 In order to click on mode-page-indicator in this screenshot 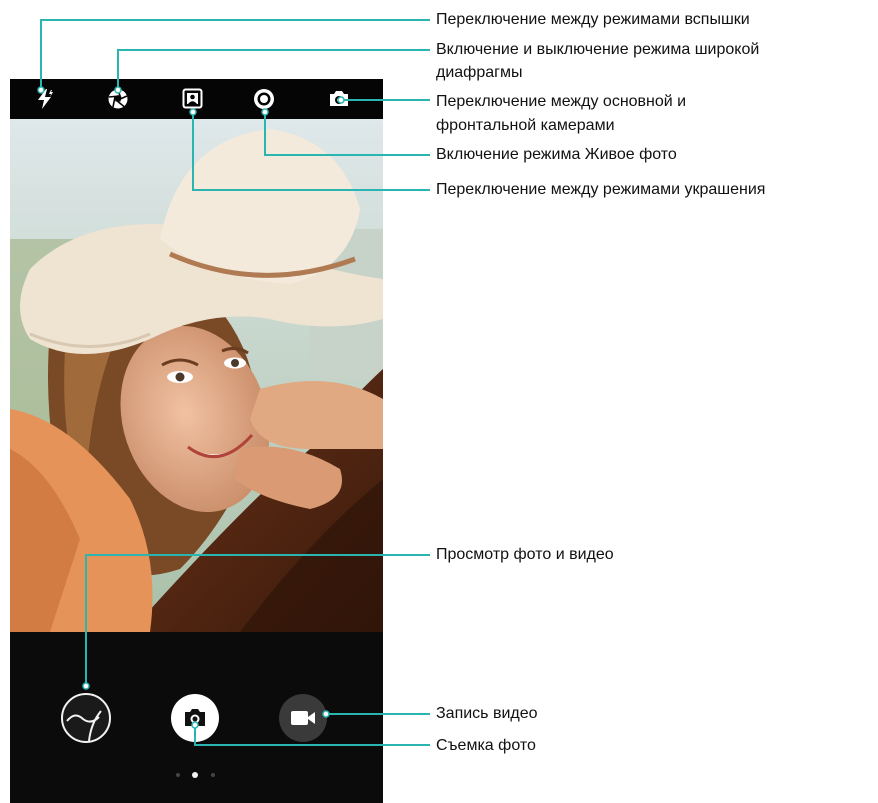, I will do `click(196, 775)`.